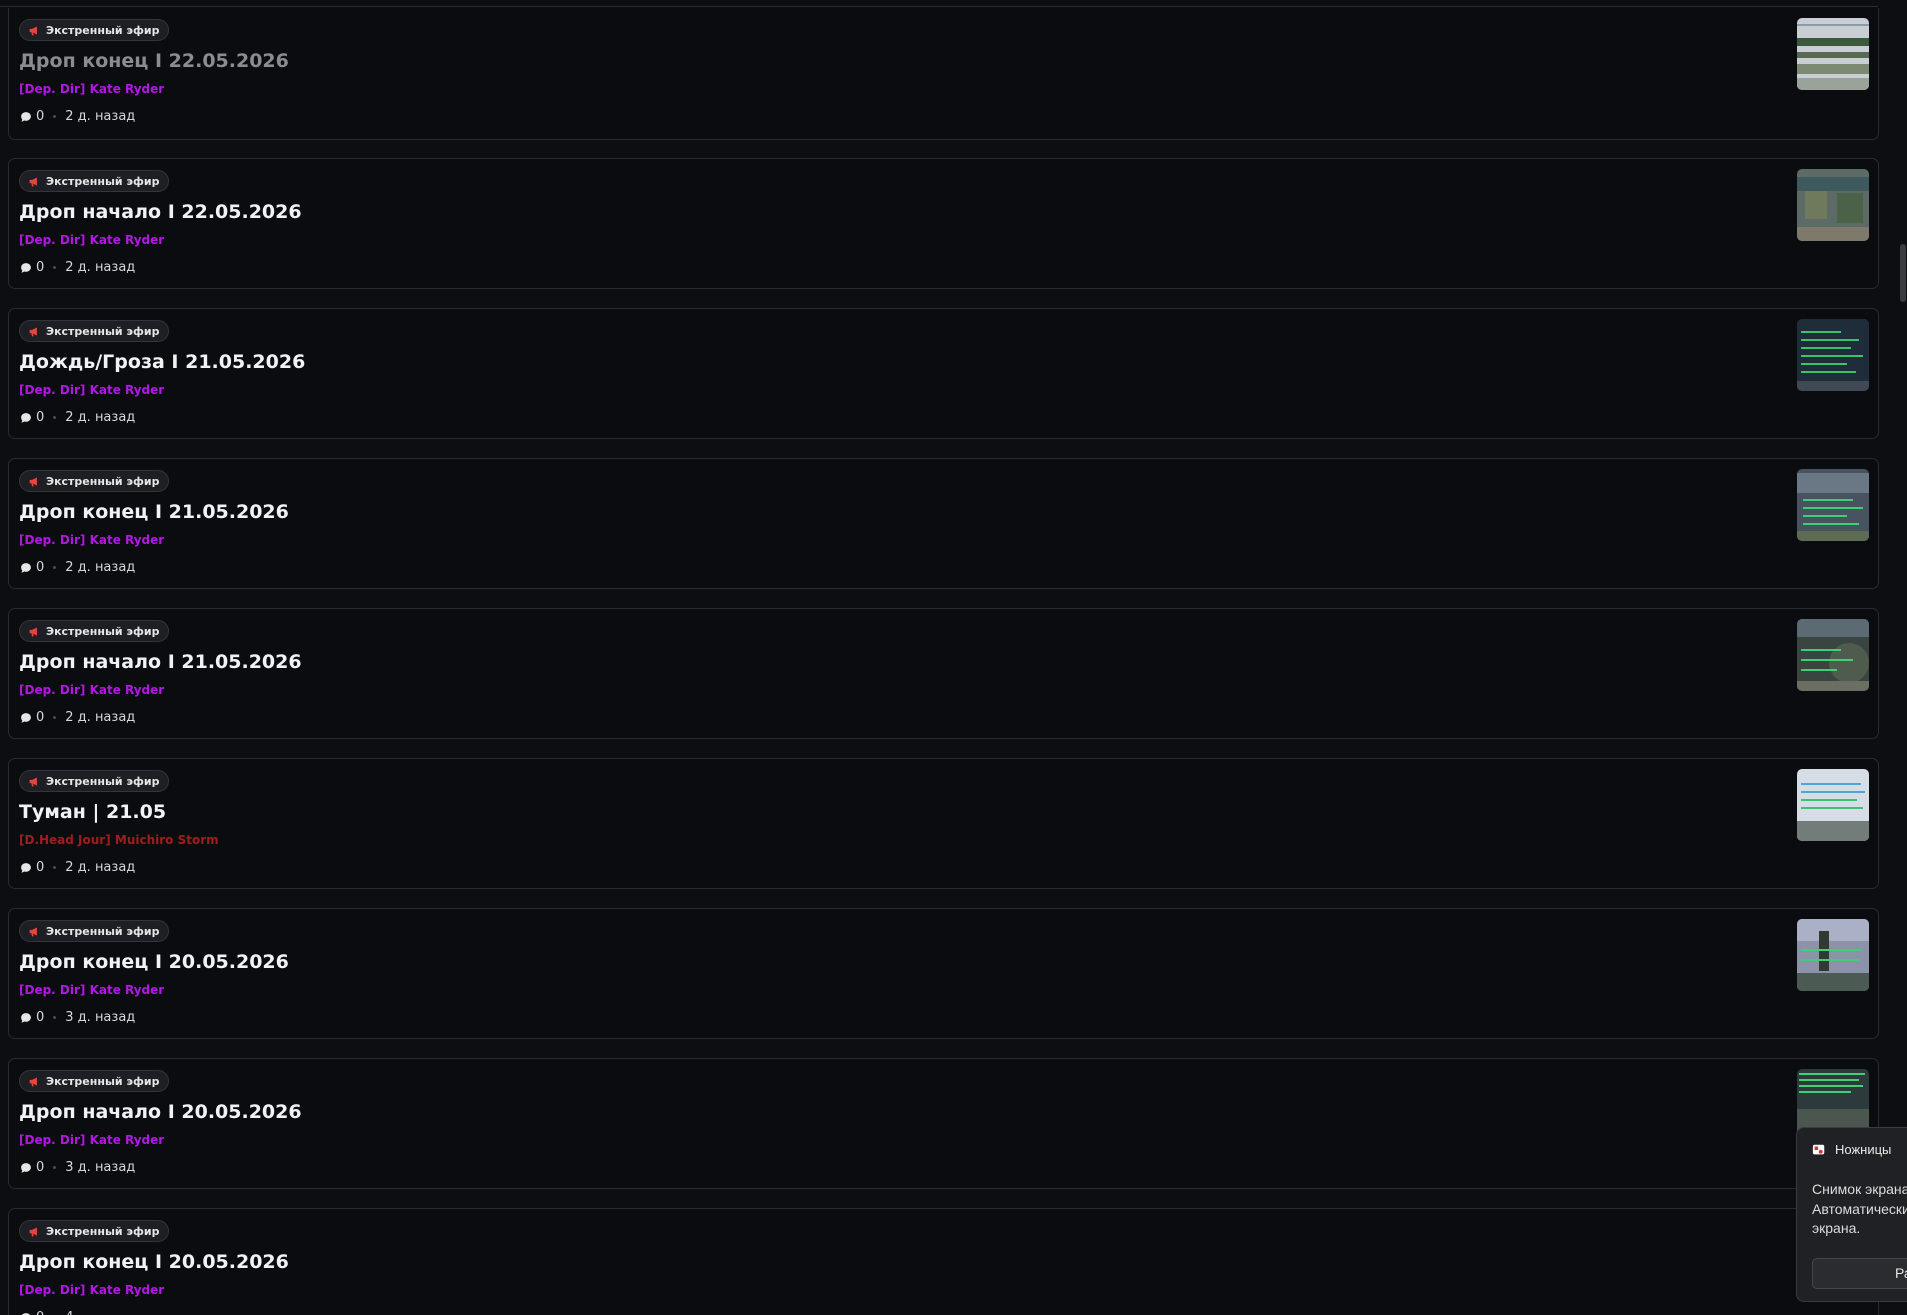 This screenshot has width=1907, height=1315. I want to click on snipping-tool-icon, so click(1818, 1149).